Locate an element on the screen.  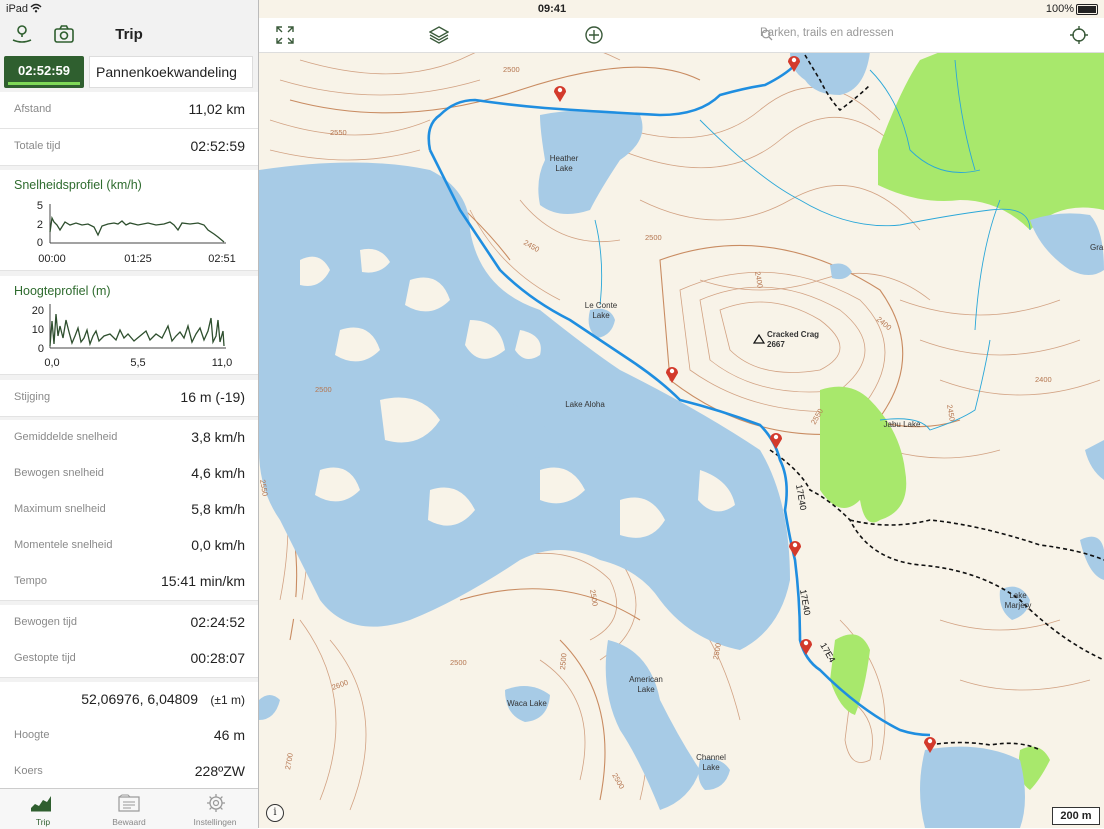
status-time: 09:41 is located at coordinates (552, 9).